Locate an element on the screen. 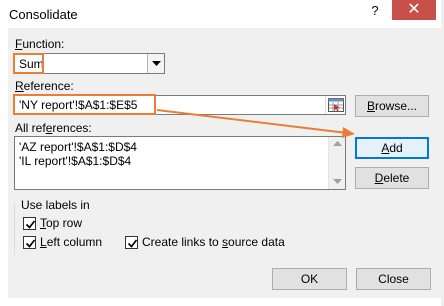 The height and width of the screenshot is (306, 444). annotation-arrow is located at coordinates (255, 123).